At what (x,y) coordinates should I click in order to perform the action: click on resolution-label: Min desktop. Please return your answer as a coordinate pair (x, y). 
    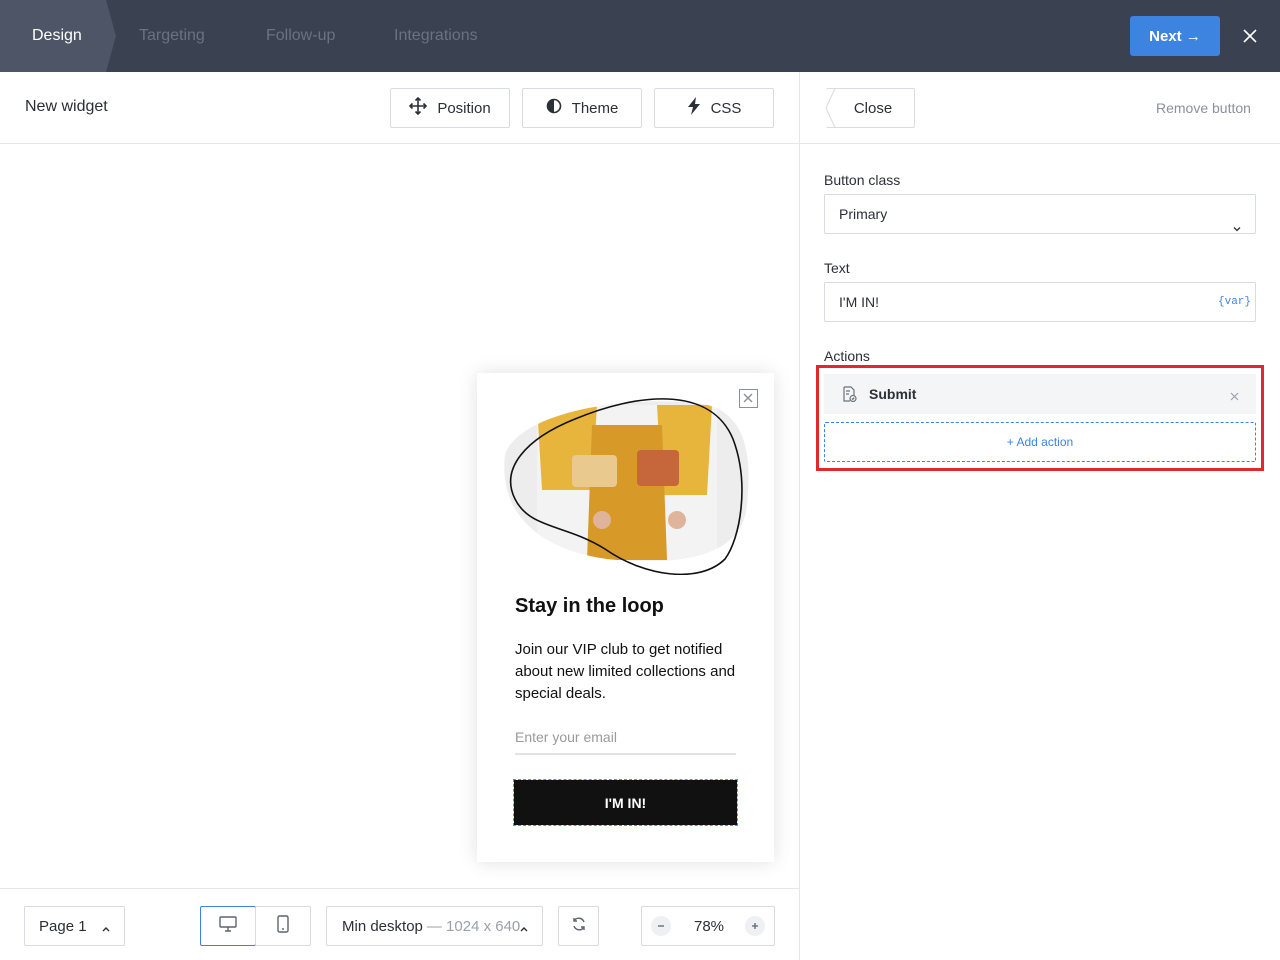
    Looking at the image, I should click on (382, 926).